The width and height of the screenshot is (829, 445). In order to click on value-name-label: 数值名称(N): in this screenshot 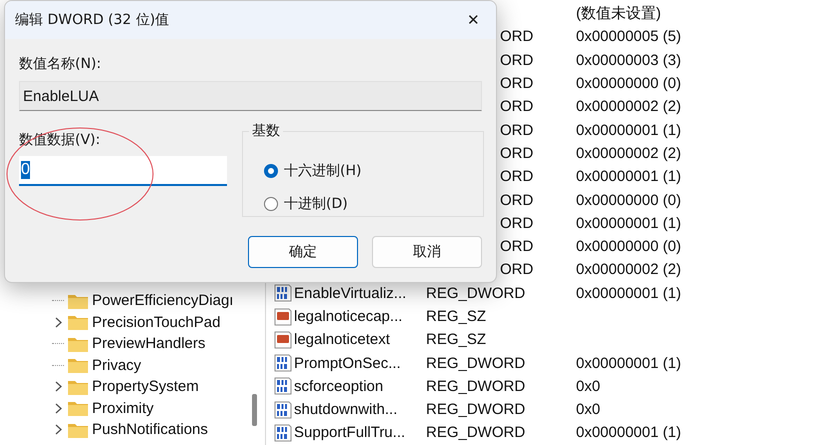, I will do `click(60, 64)`.